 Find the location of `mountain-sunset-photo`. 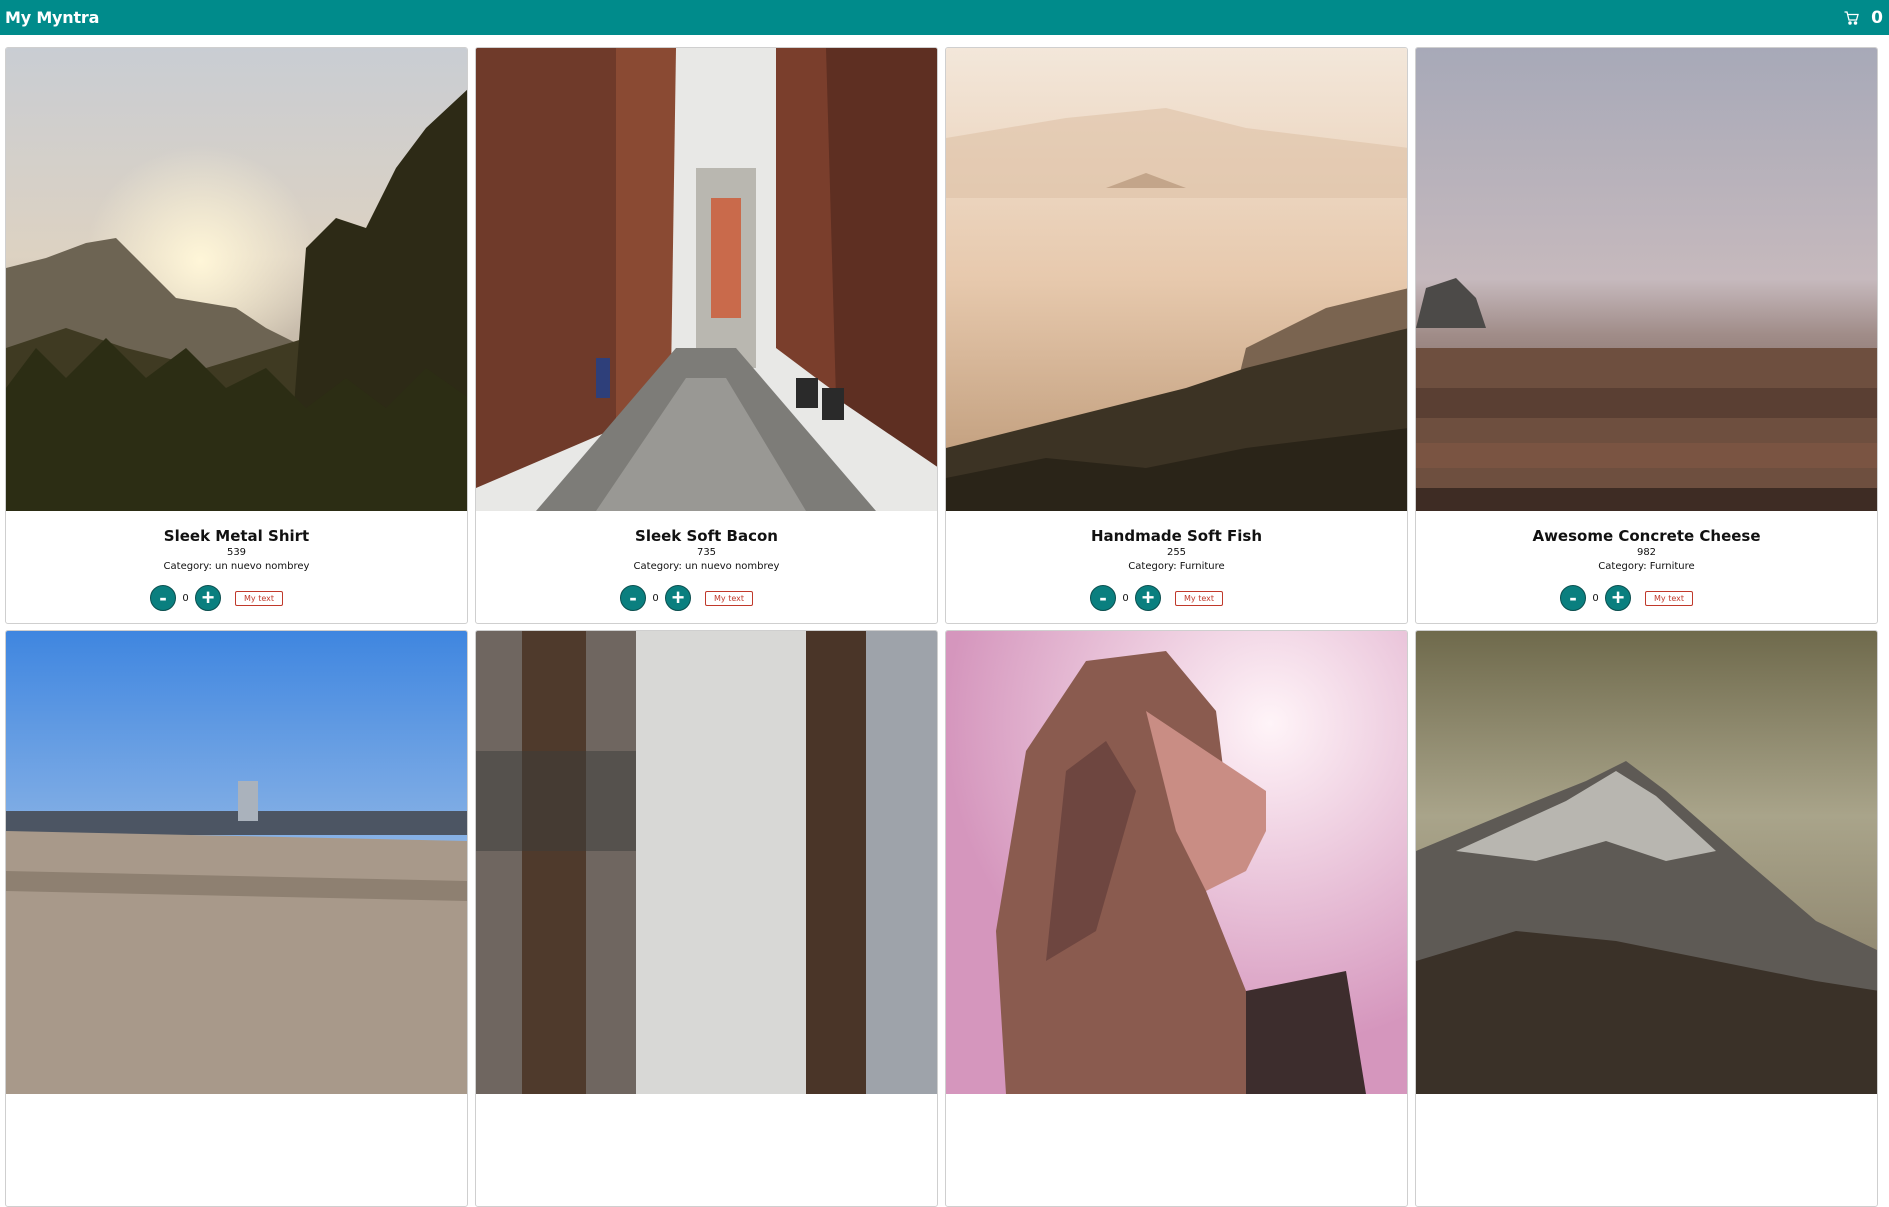

mountain-sunset-photo is located at coordinates (236, 279).